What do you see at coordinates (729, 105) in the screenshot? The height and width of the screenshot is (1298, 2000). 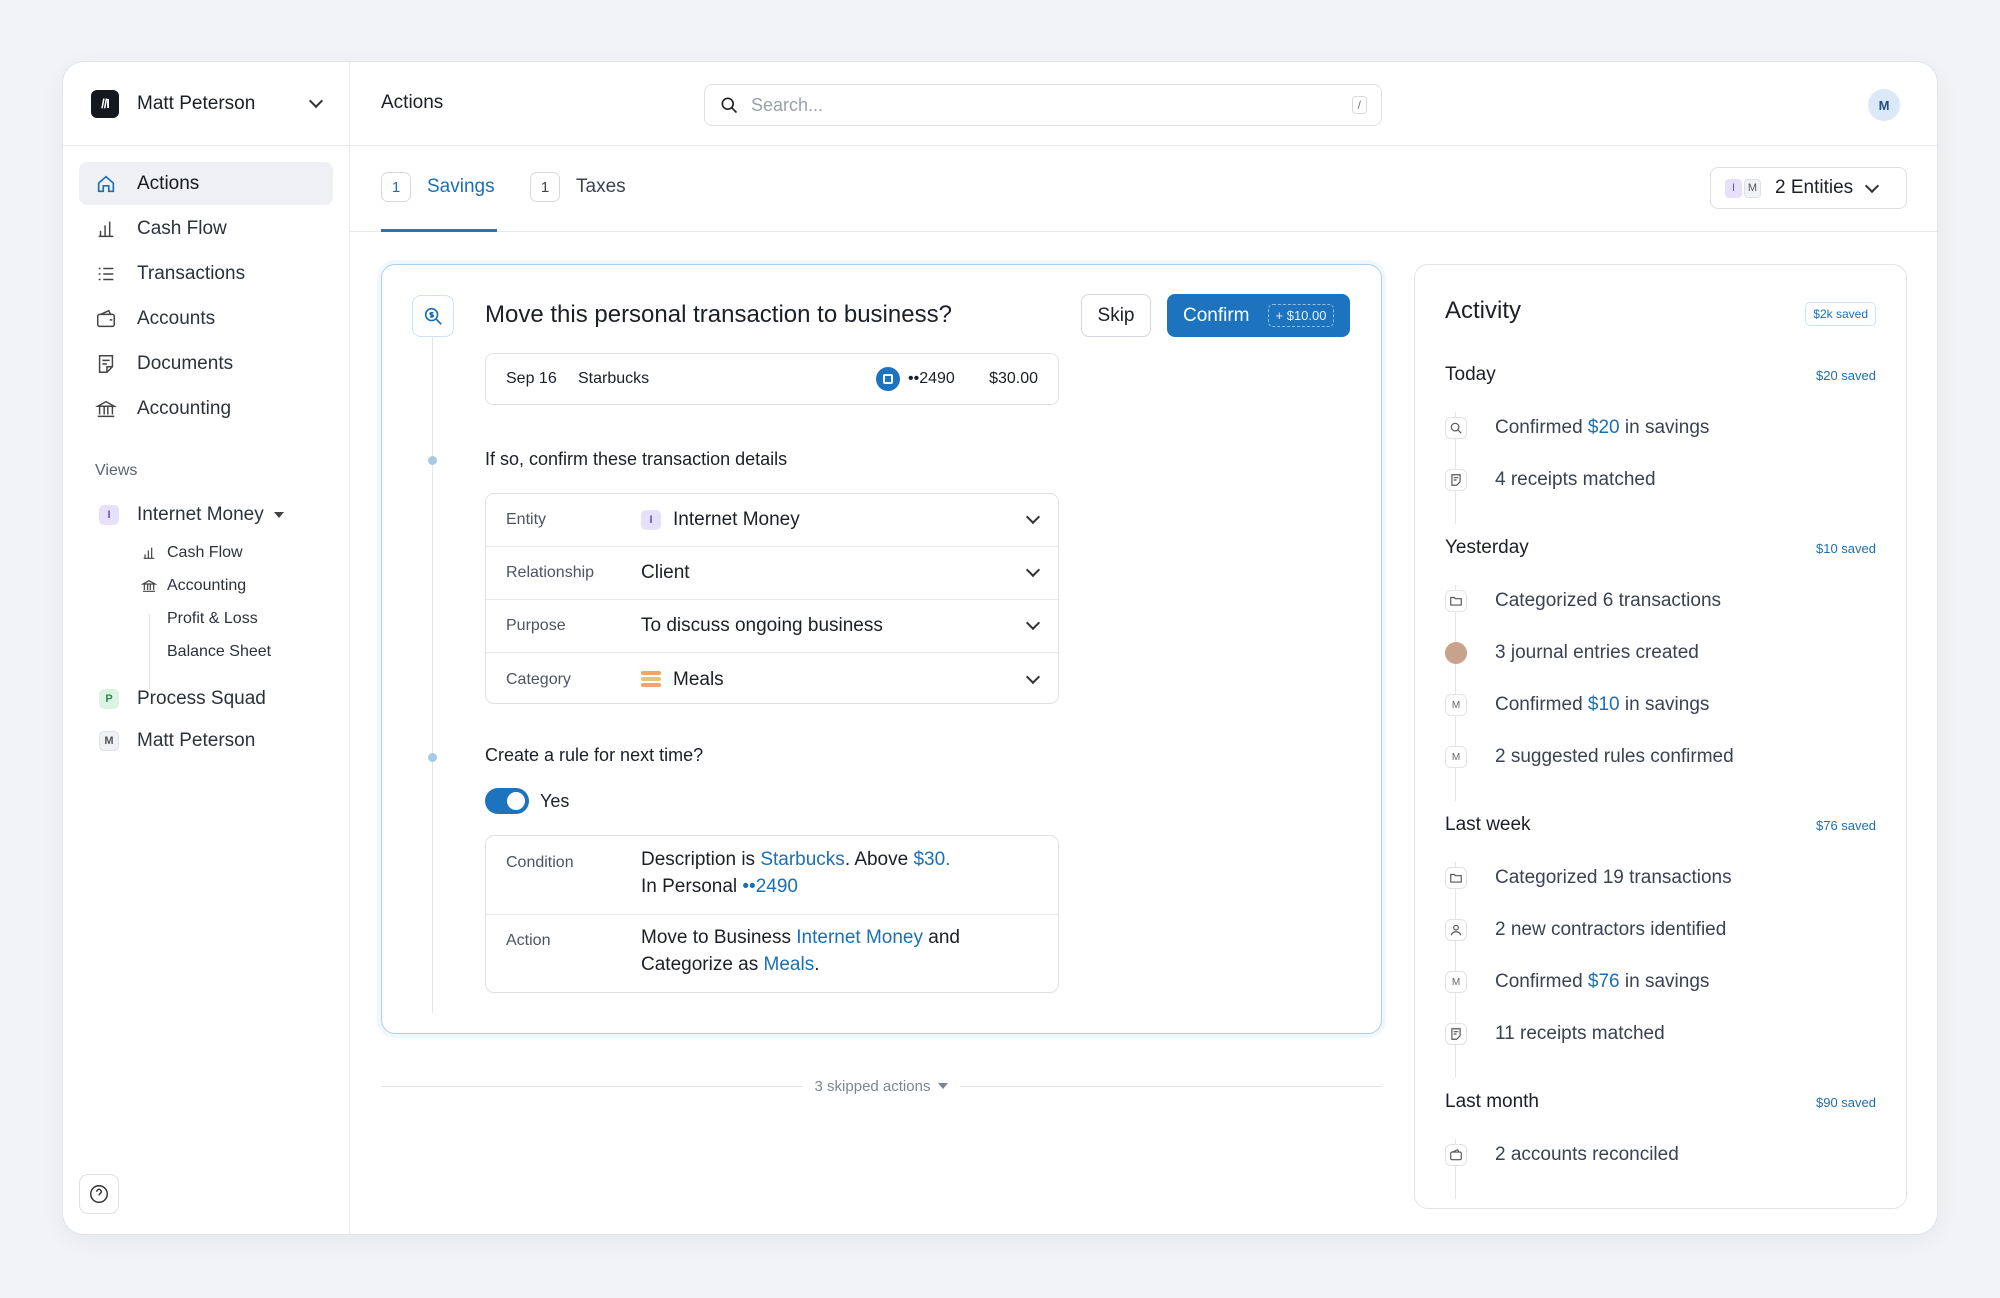 I see `search-icon` at bounding box center [729, 105].